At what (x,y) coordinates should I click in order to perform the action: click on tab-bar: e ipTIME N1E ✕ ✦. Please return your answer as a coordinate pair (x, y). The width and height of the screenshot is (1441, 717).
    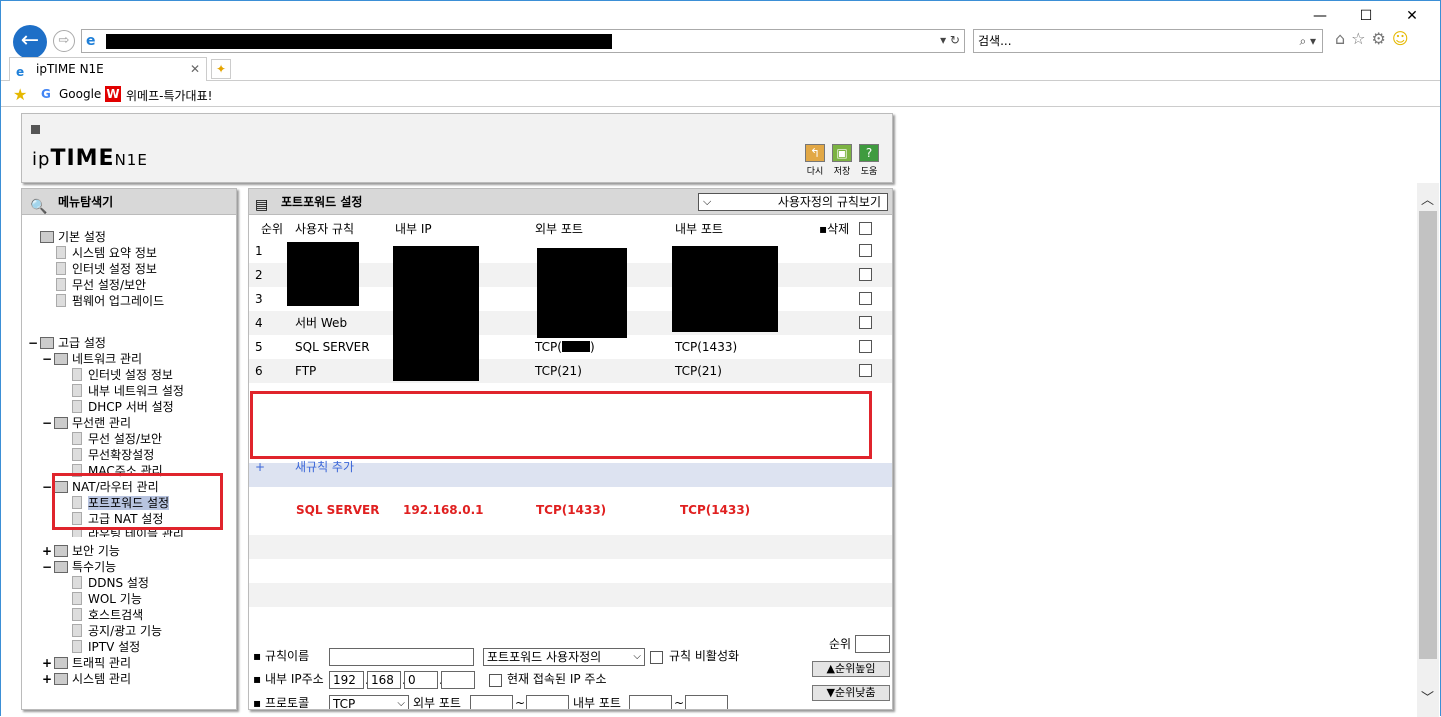
    Looking at the image, I should click on (720, 69).